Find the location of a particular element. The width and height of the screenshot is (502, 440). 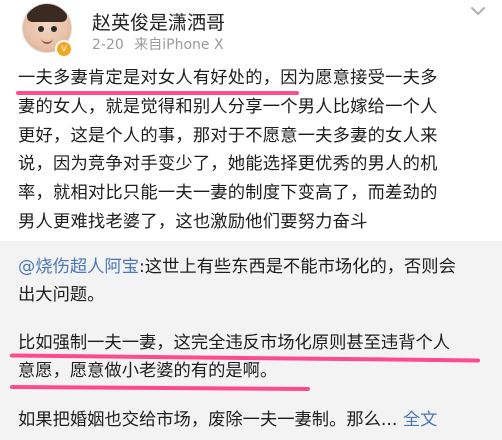

body-line: 妻的女人，就是觉得和别人分享一个男人比嫁给一个人 is located at coordinates (228, 106).